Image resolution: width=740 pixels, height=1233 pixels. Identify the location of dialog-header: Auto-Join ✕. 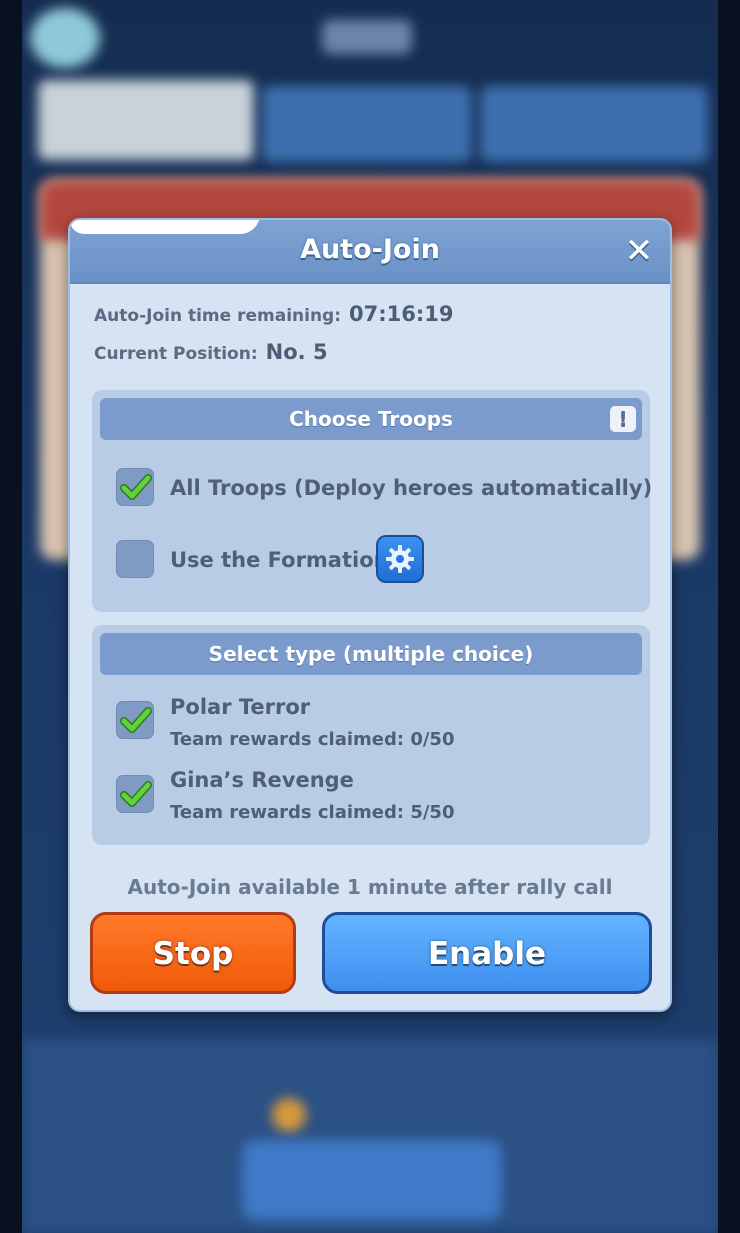
(370, 252).